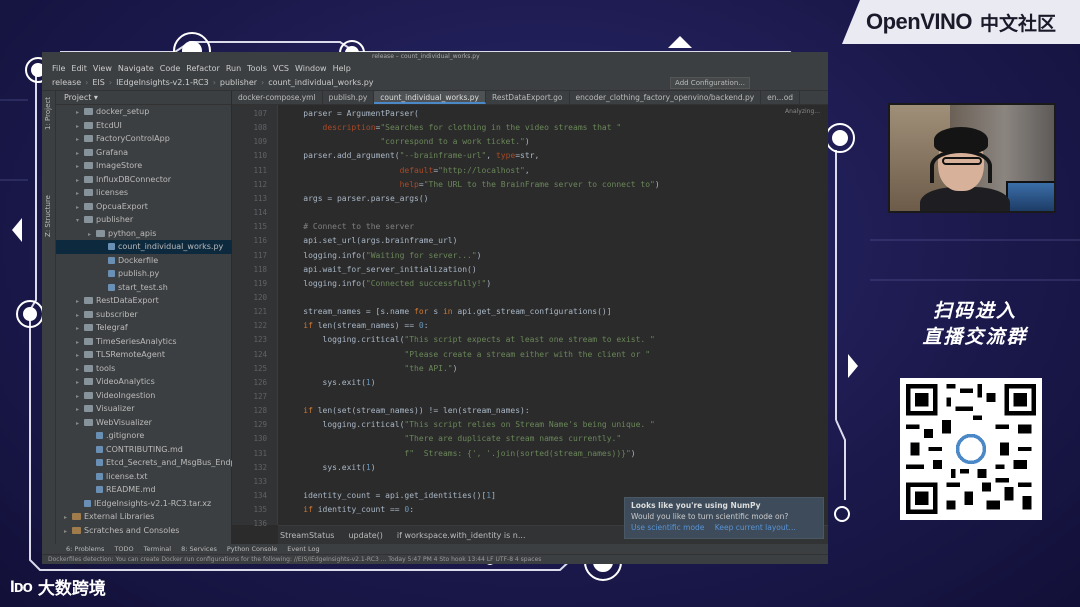 The width and height of the screenshot is (1080, 607). I want to click on editor-tab: RestDataExport.go, so click(528, 97).